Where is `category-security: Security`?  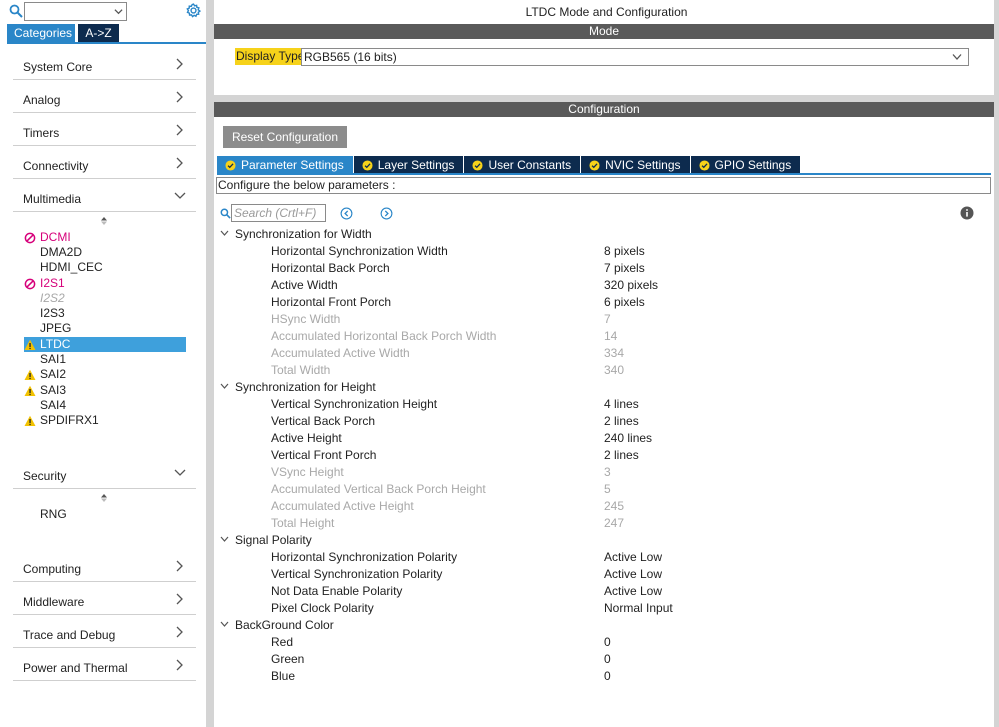 category-security: Security is located at coordinates (104, 472).